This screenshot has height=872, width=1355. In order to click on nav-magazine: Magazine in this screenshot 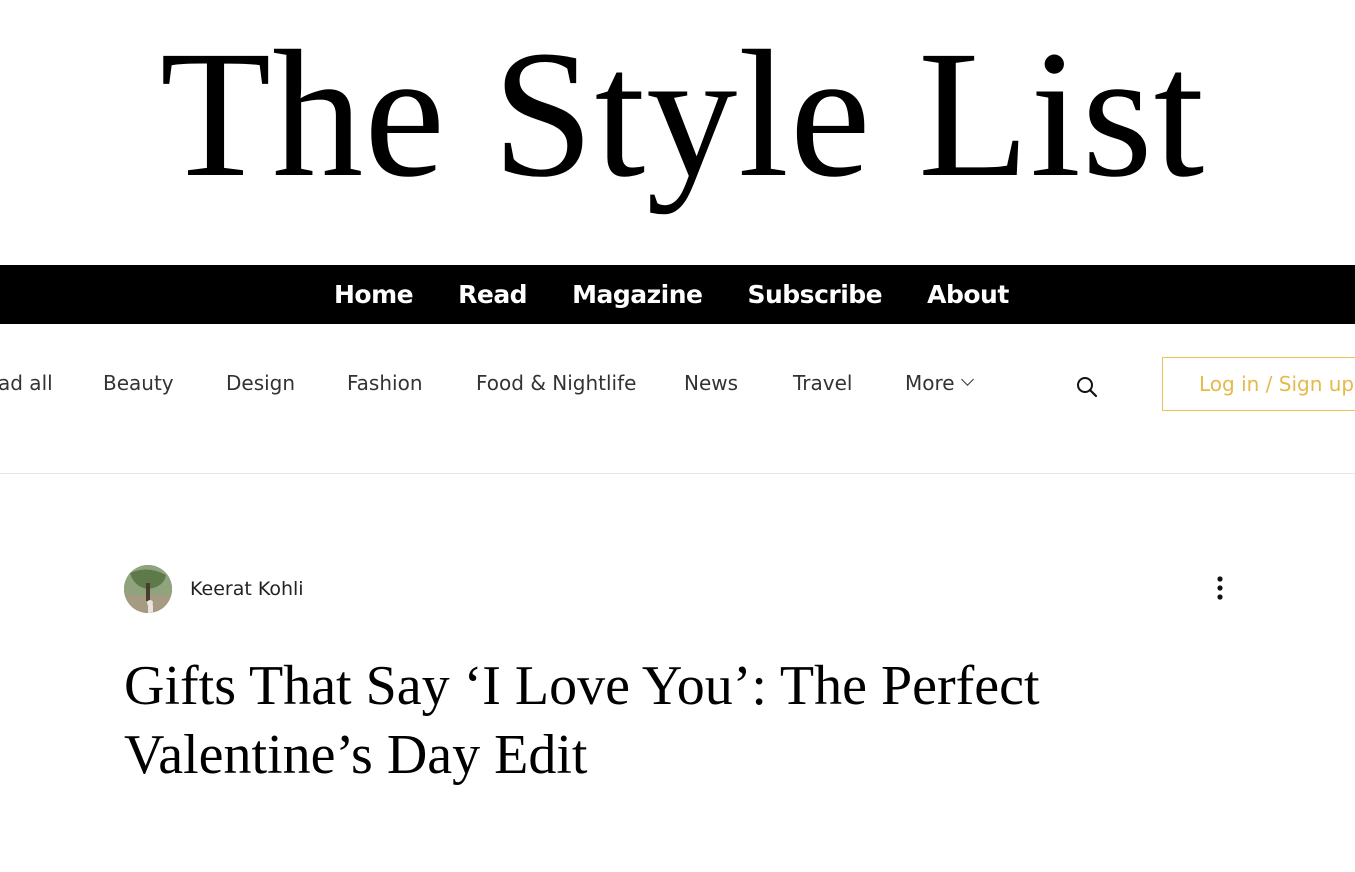, I will do `click(637, 294)`.